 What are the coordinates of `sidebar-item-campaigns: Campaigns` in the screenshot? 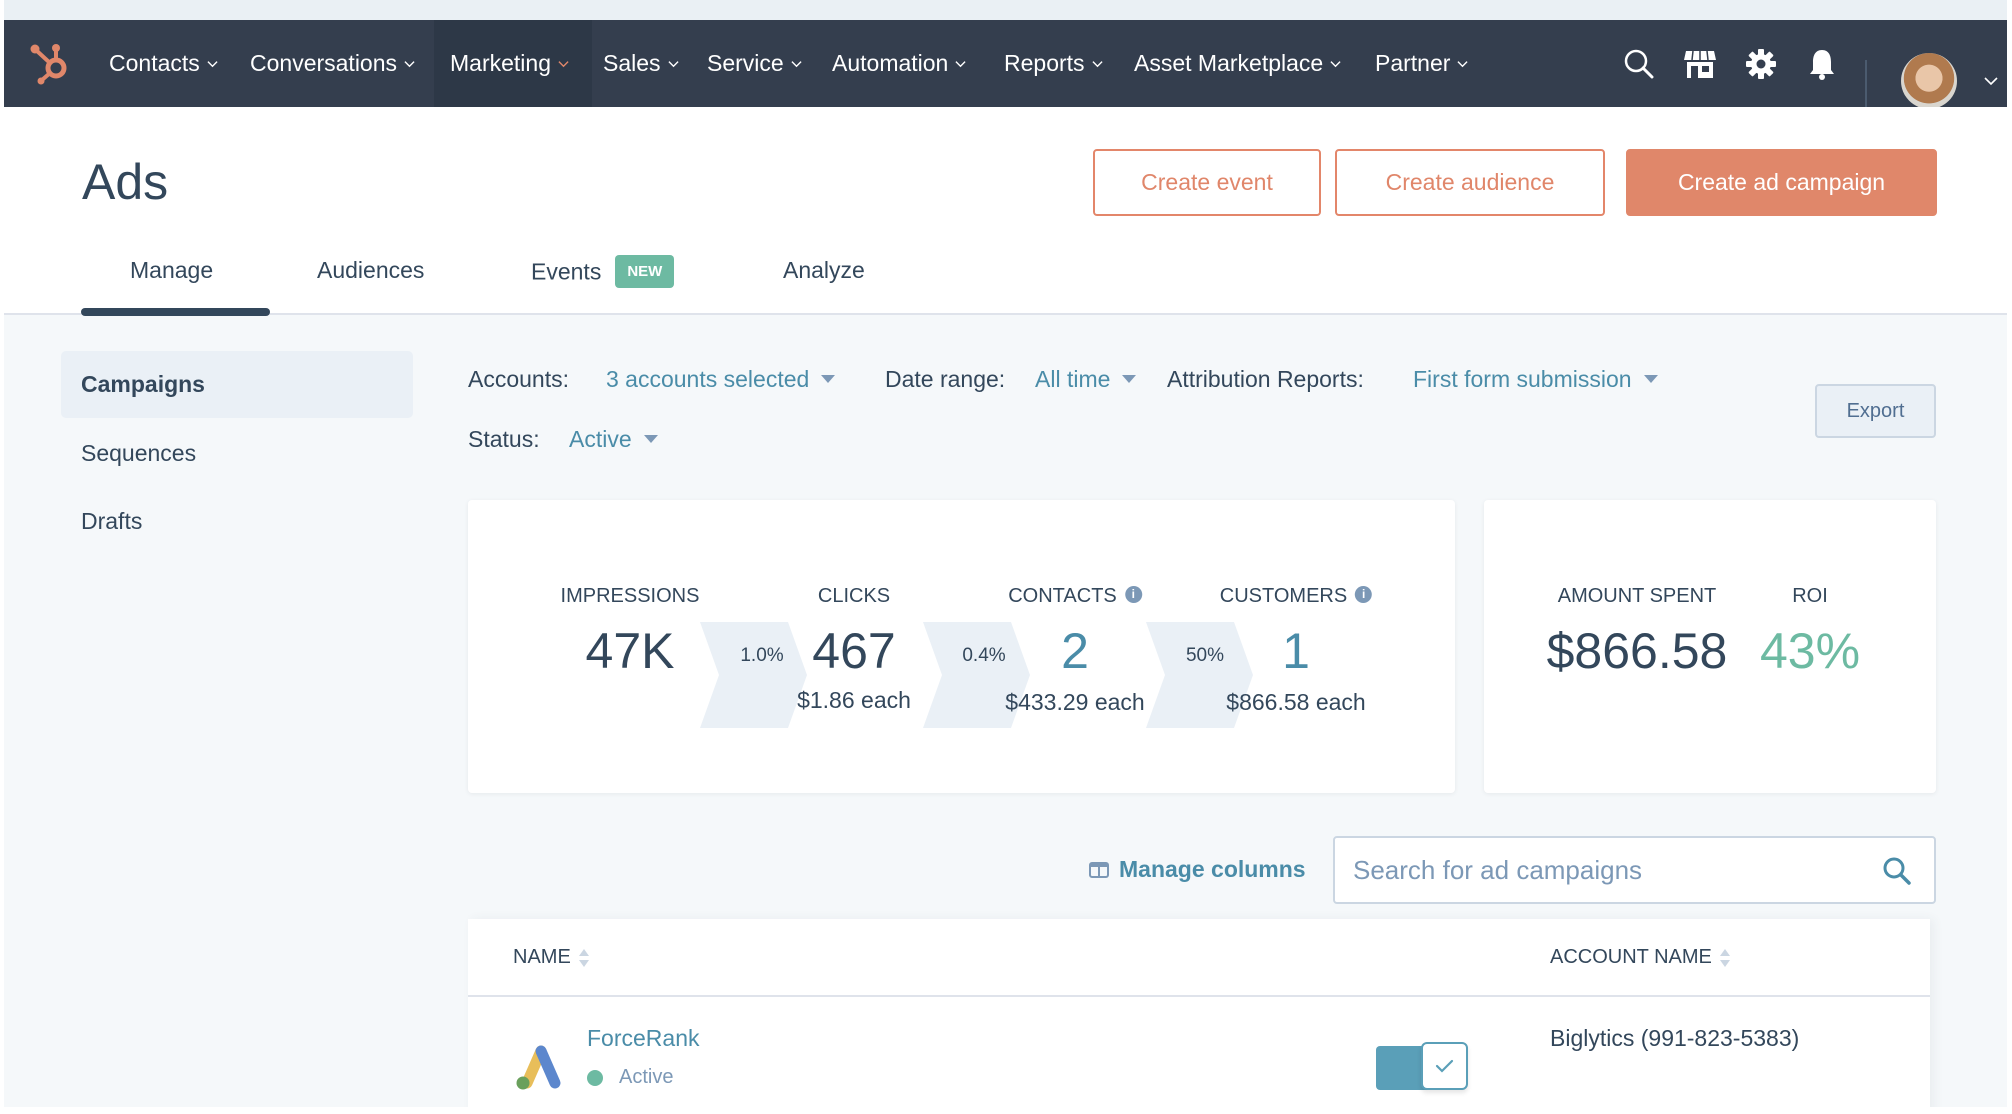 It's located at (237, 384).